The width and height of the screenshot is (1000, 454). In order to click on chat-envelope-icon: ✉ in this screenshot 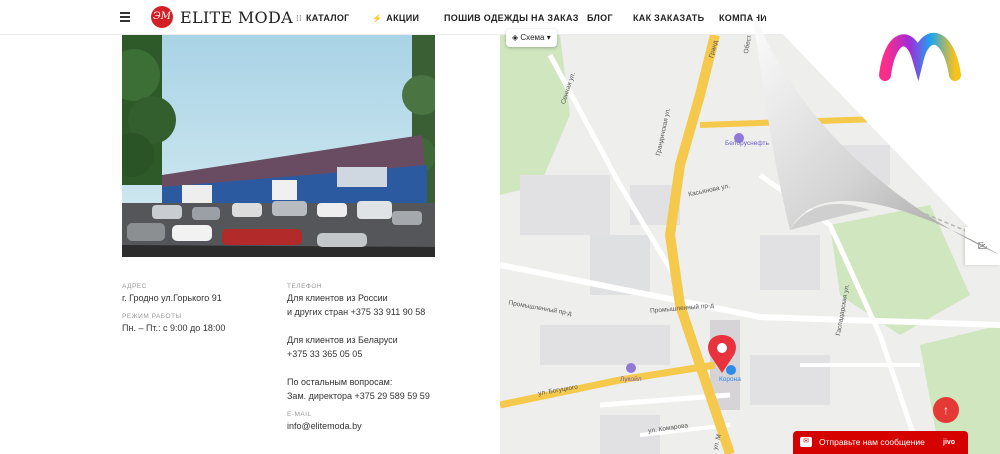, I will do `click(806, 442)`.